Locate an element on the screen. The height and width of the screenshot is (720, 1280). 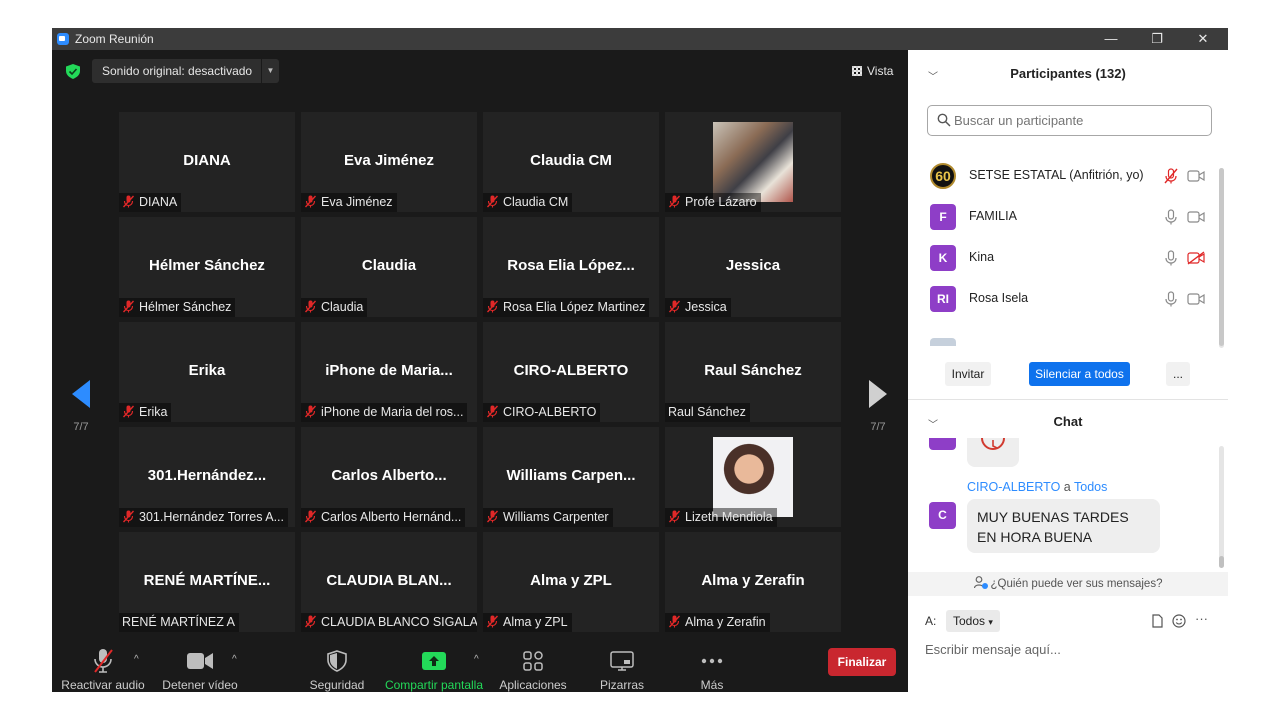
view-button: Vista is located at coordinates (872, 71).